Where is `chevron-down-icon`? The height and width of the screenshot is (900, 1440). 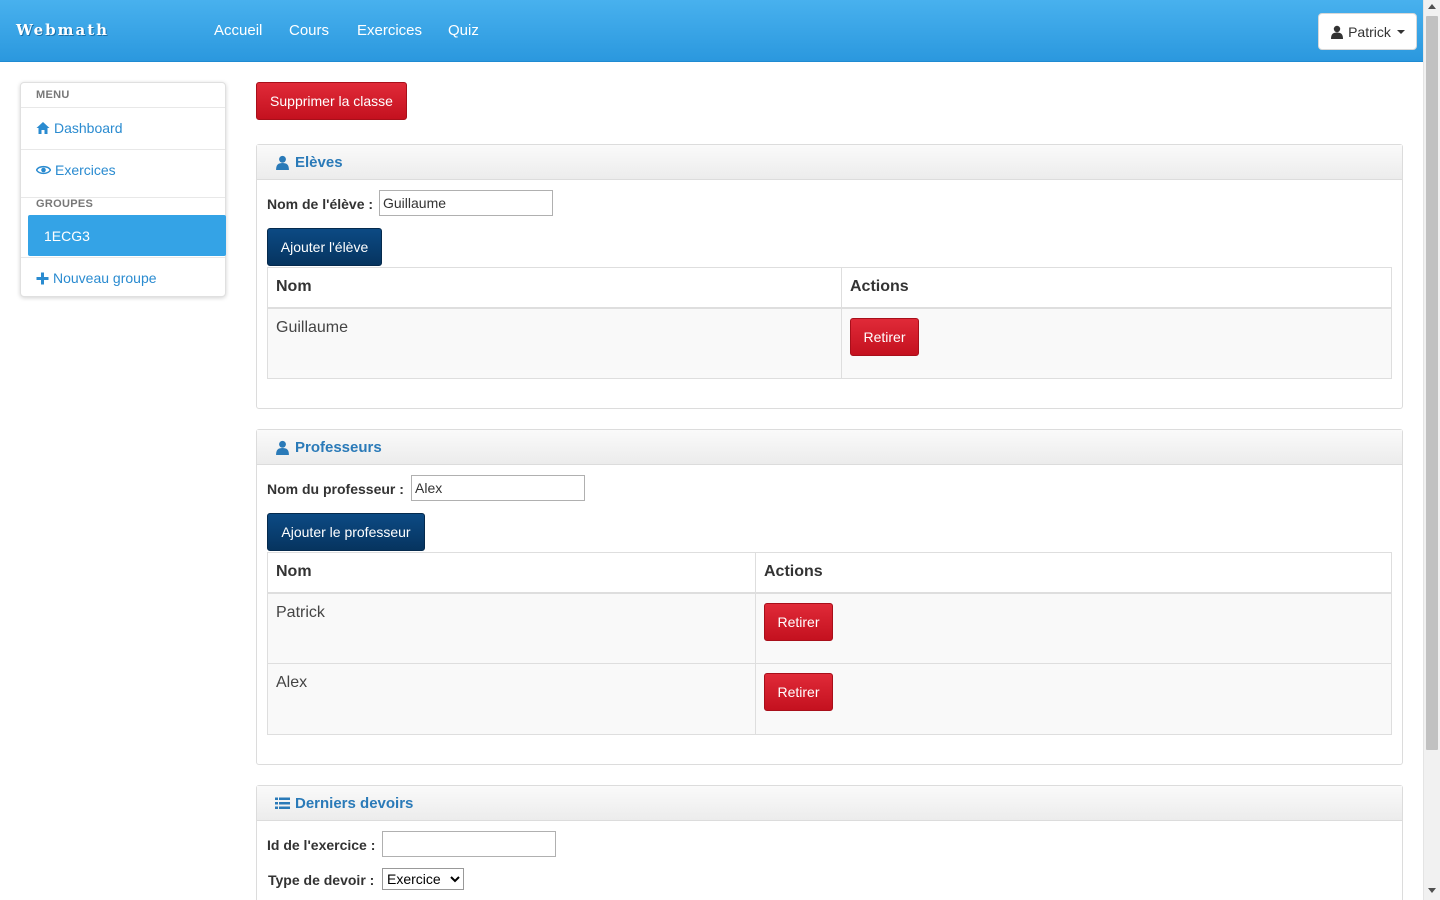
chevron-down-icon is located at coordinates (1400, 31).